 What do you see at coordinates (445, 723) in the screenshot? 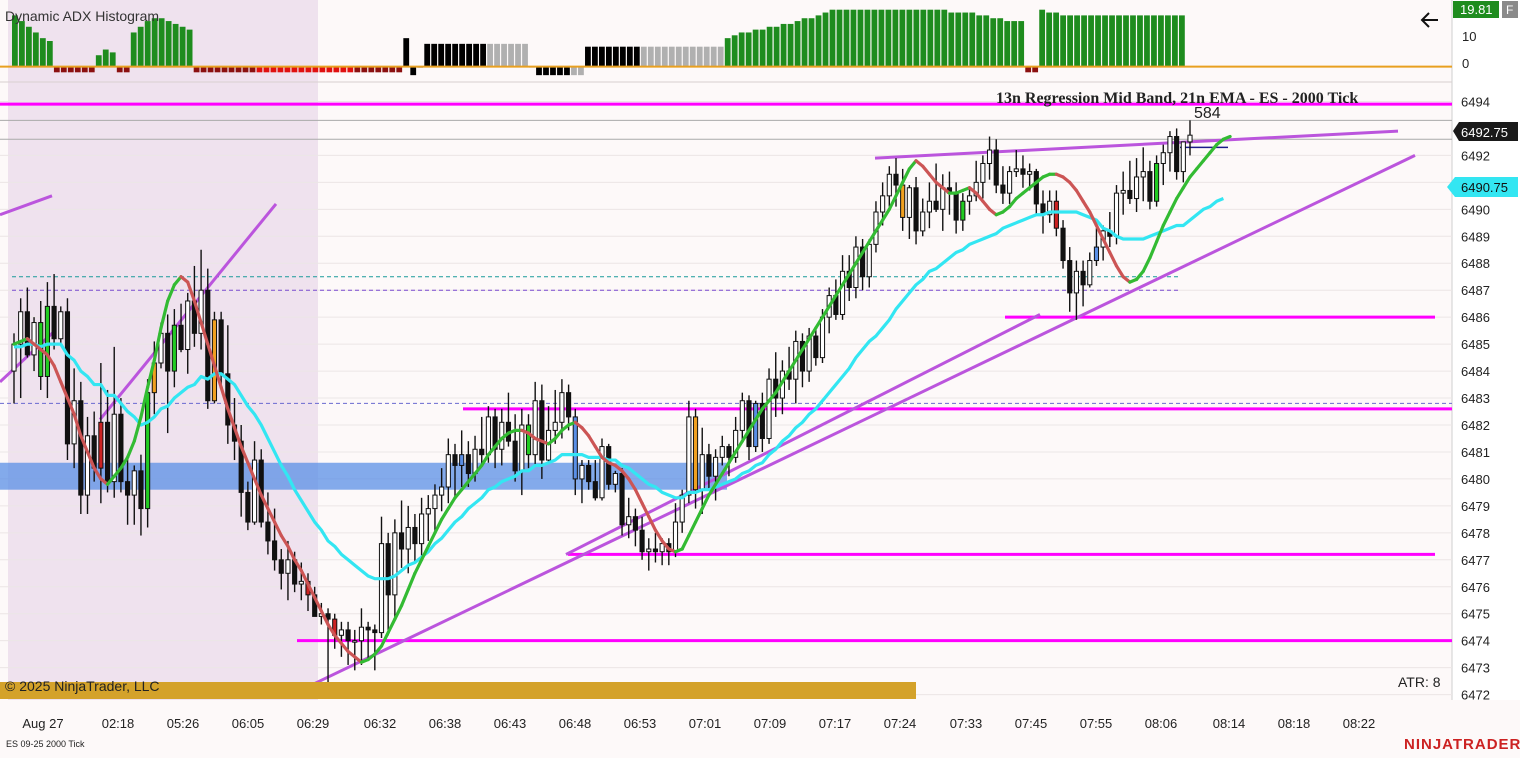
I see `time-tick-label: 06:38` at bounding box center [445, 723].